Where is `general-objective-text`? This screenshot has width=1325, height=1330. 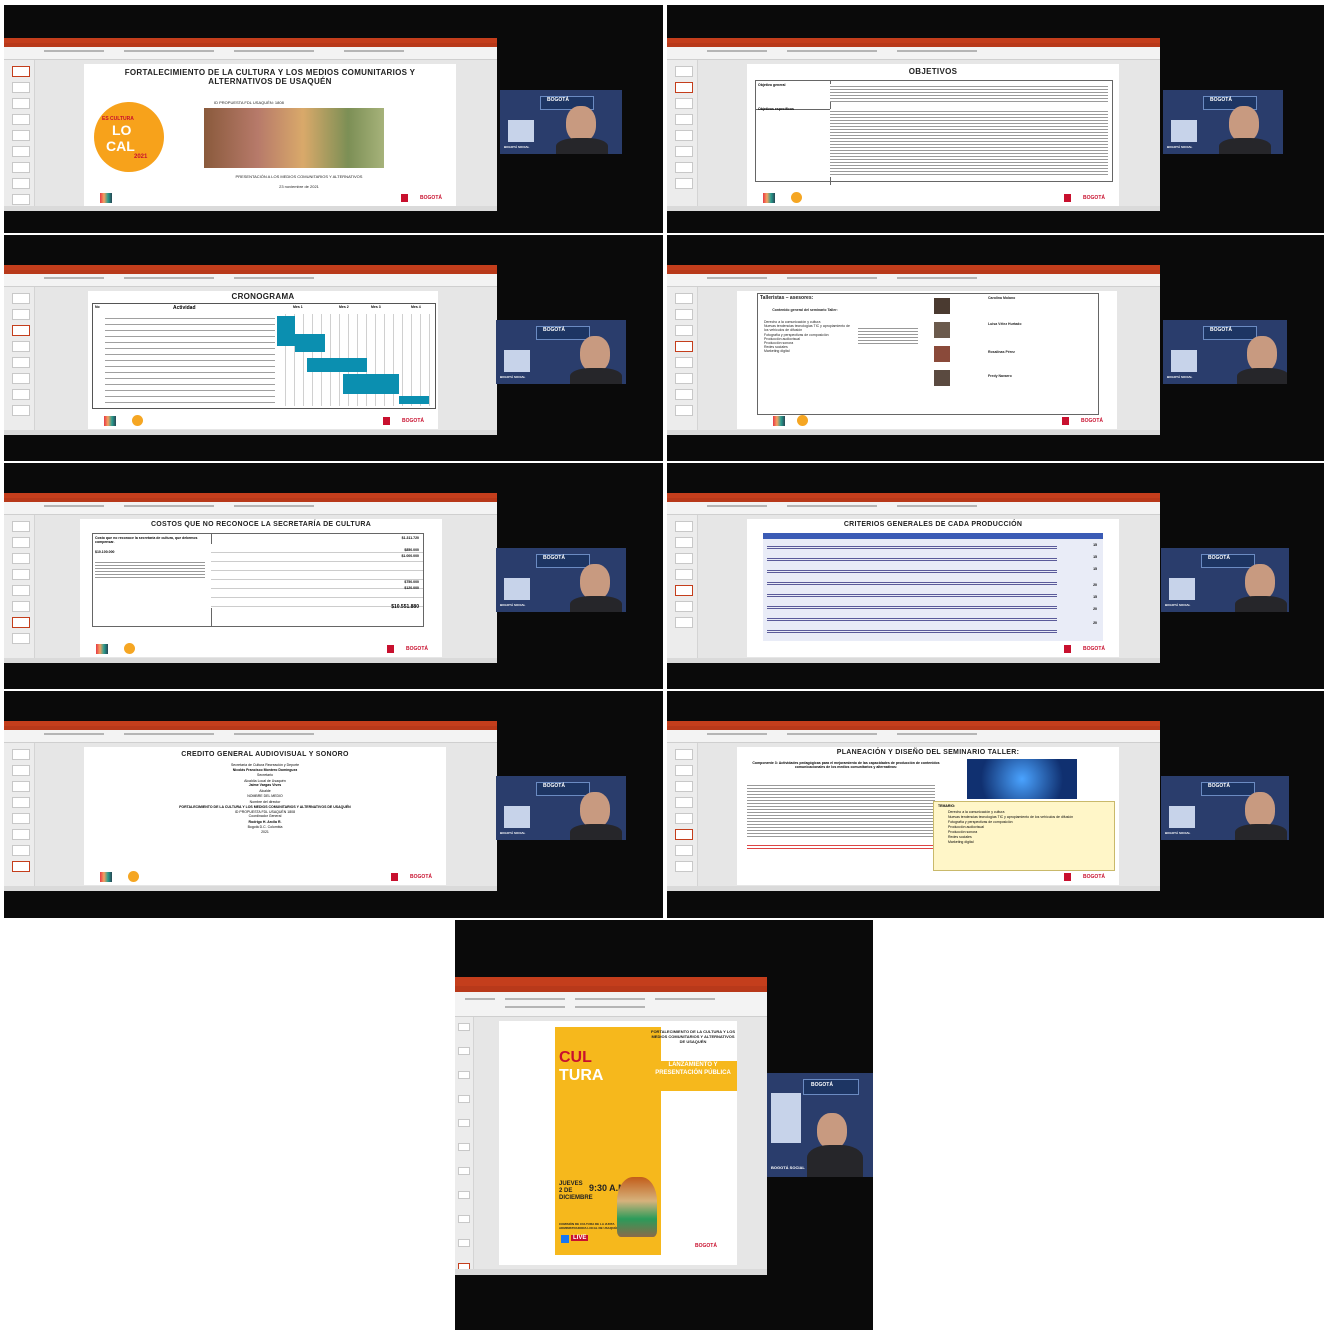
general-objective-text is located at coordinates (969, 93).